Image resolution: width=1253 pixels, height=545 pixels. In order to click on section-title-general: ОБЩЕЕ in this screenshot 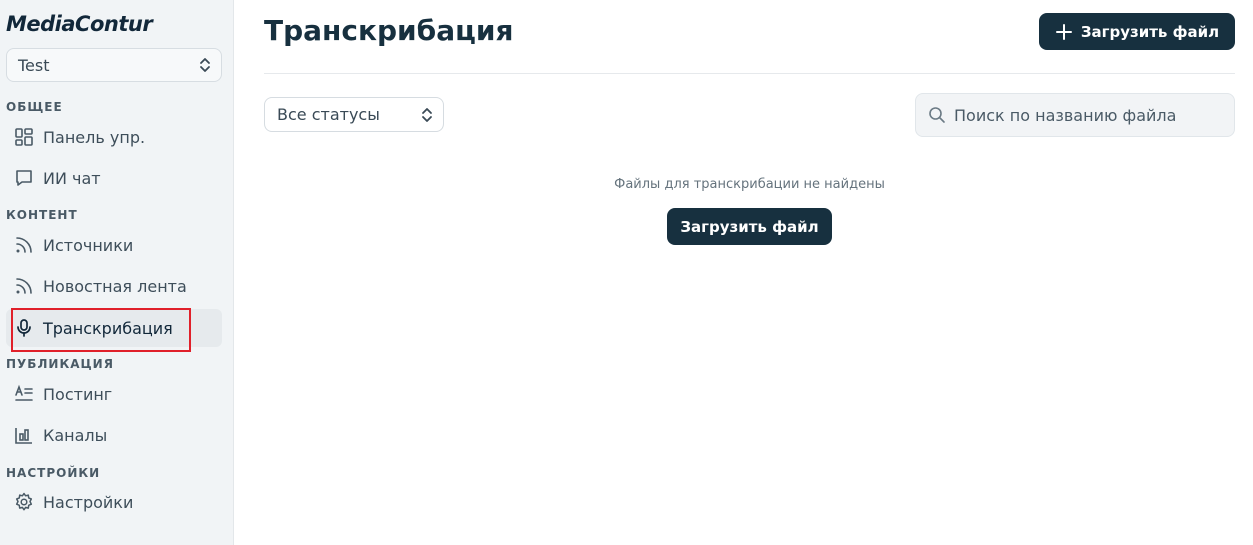, I will do `click(34, 107)`.